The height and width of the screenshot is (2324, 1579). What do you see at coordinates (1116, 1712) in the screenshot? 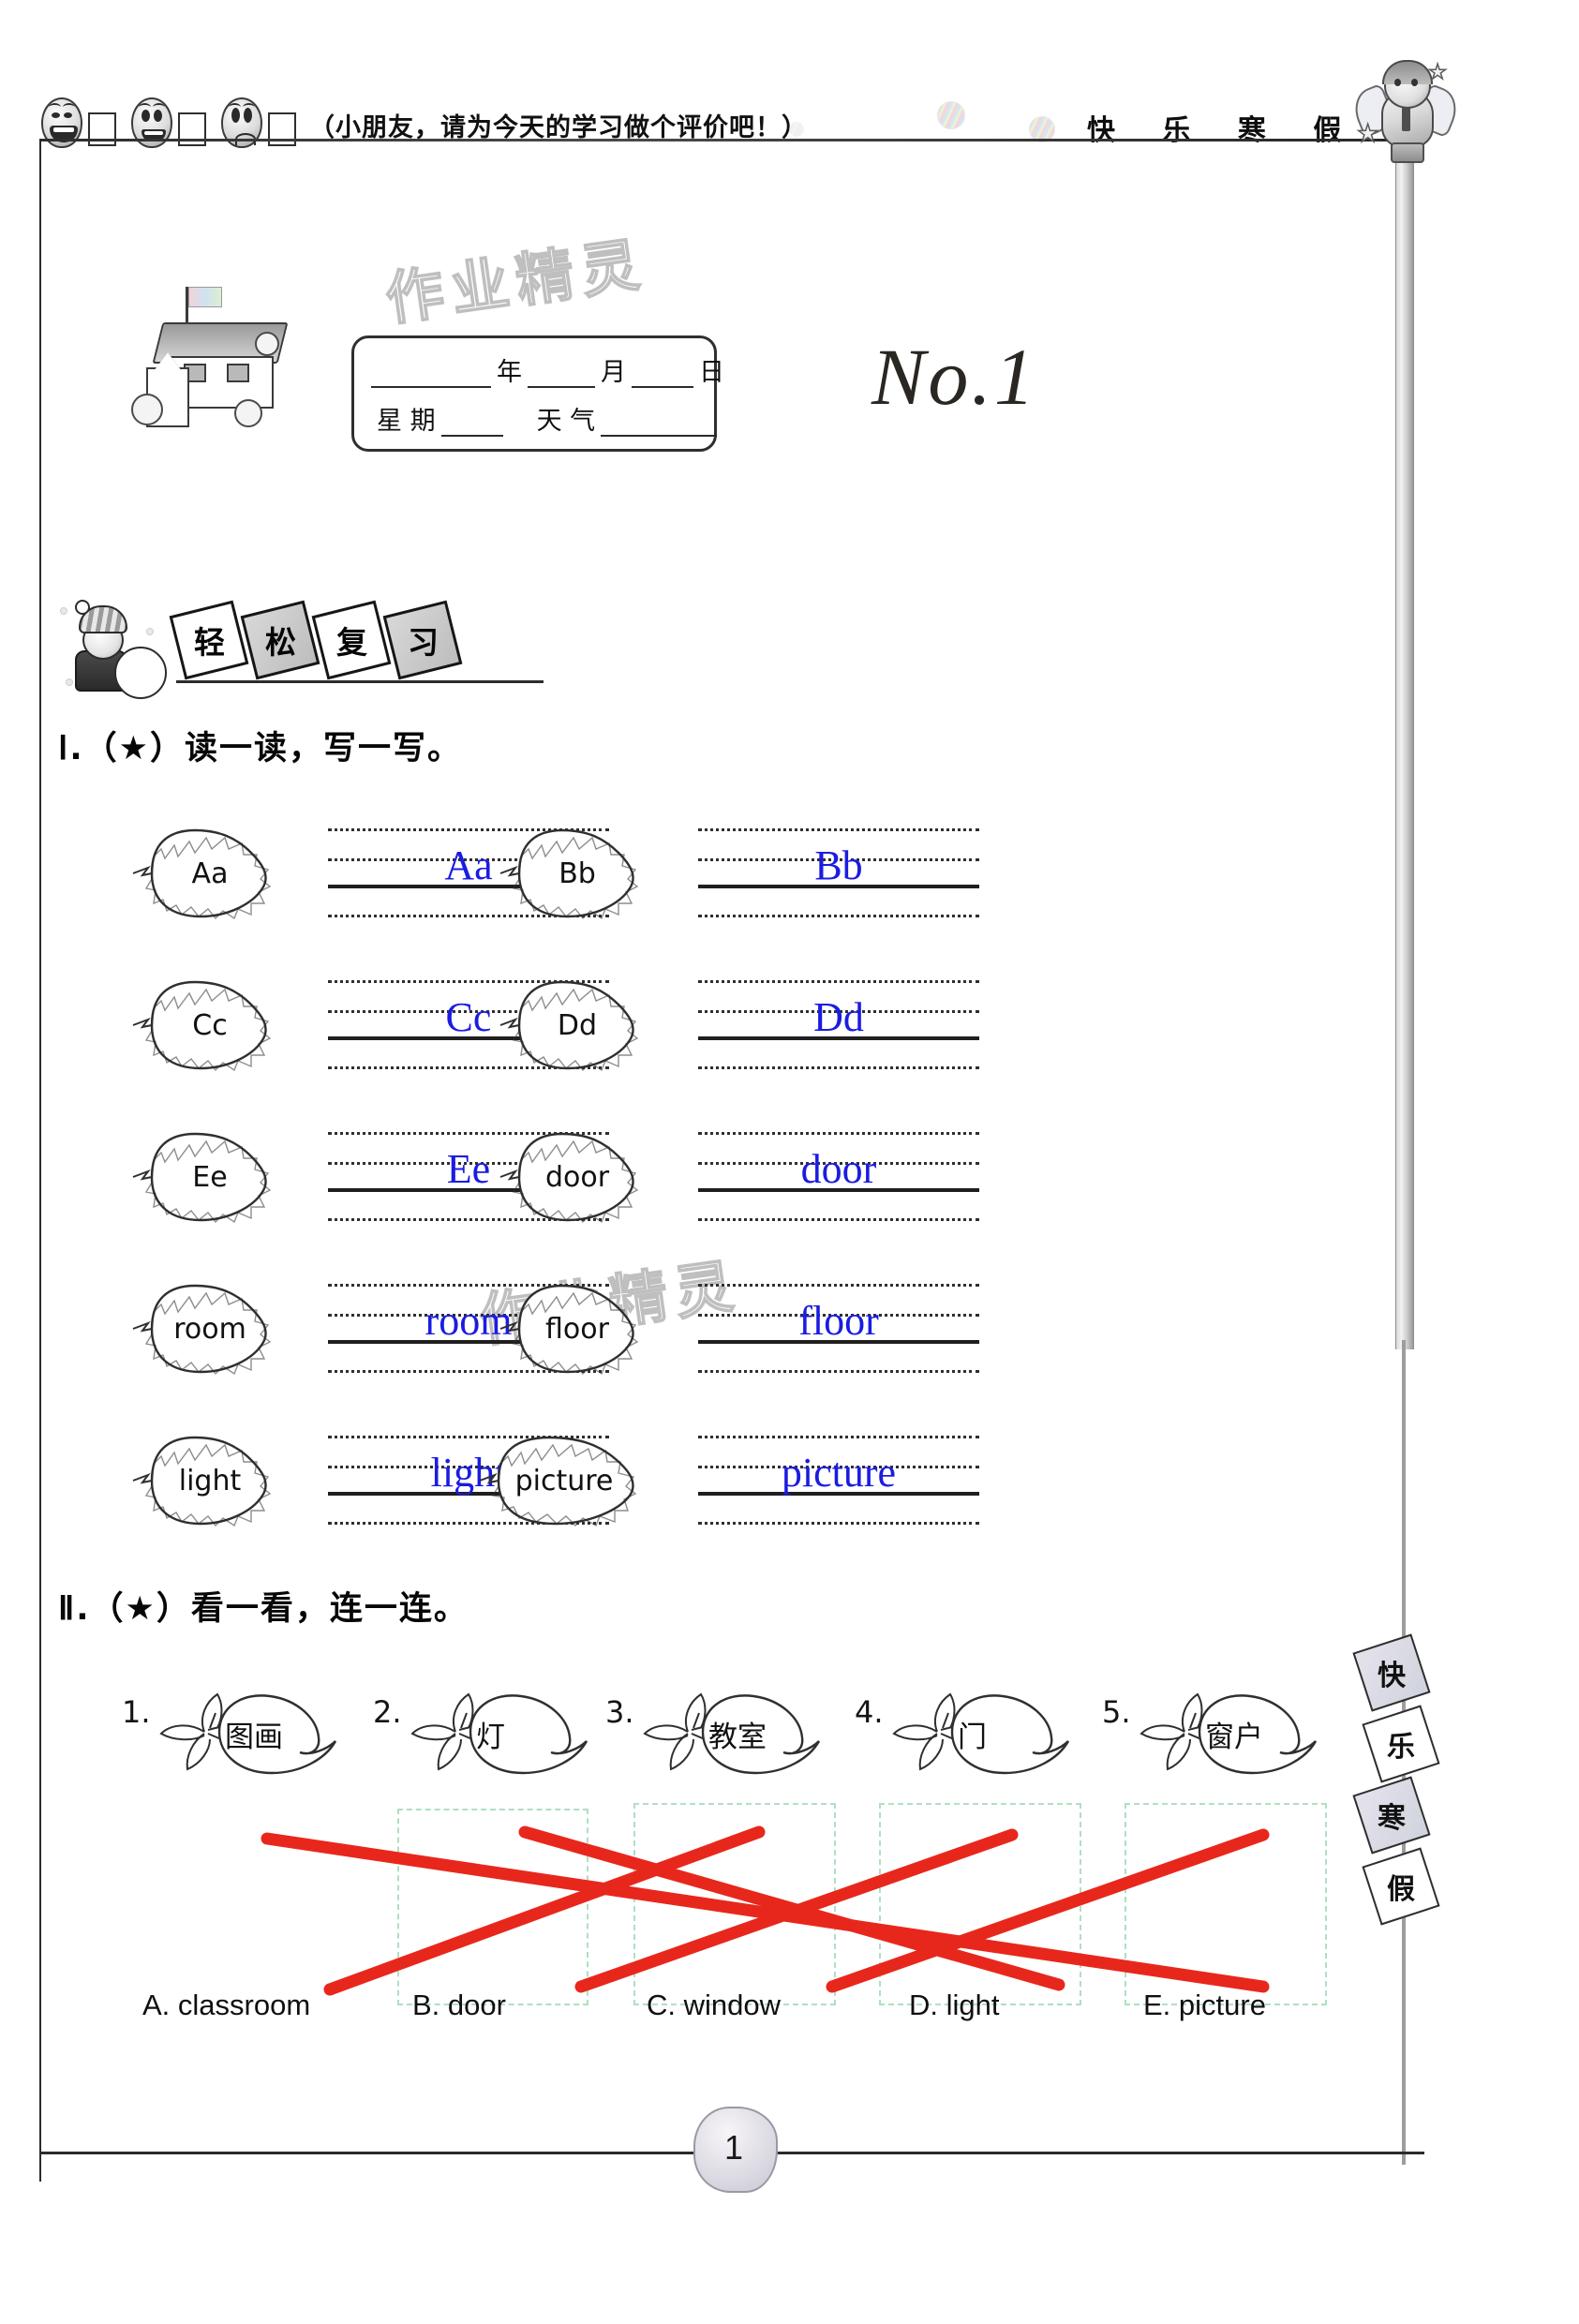
I see `item-number-4: 5.` at bounding box center [1116, 1712].